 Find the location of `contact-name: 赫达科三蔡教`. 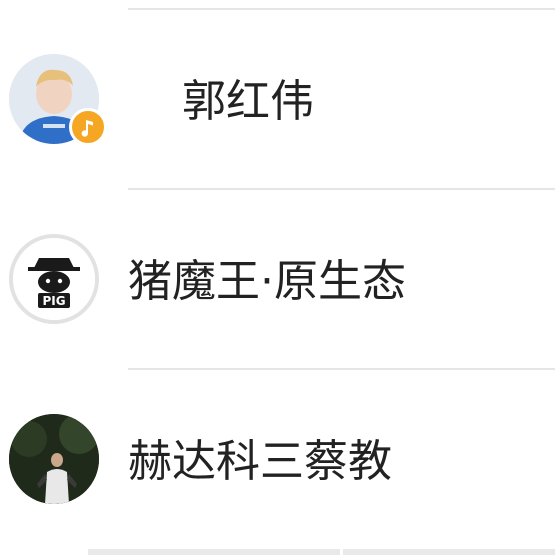

contact-name: 赫达科三蔡教 is located at coordinates (260, 461).